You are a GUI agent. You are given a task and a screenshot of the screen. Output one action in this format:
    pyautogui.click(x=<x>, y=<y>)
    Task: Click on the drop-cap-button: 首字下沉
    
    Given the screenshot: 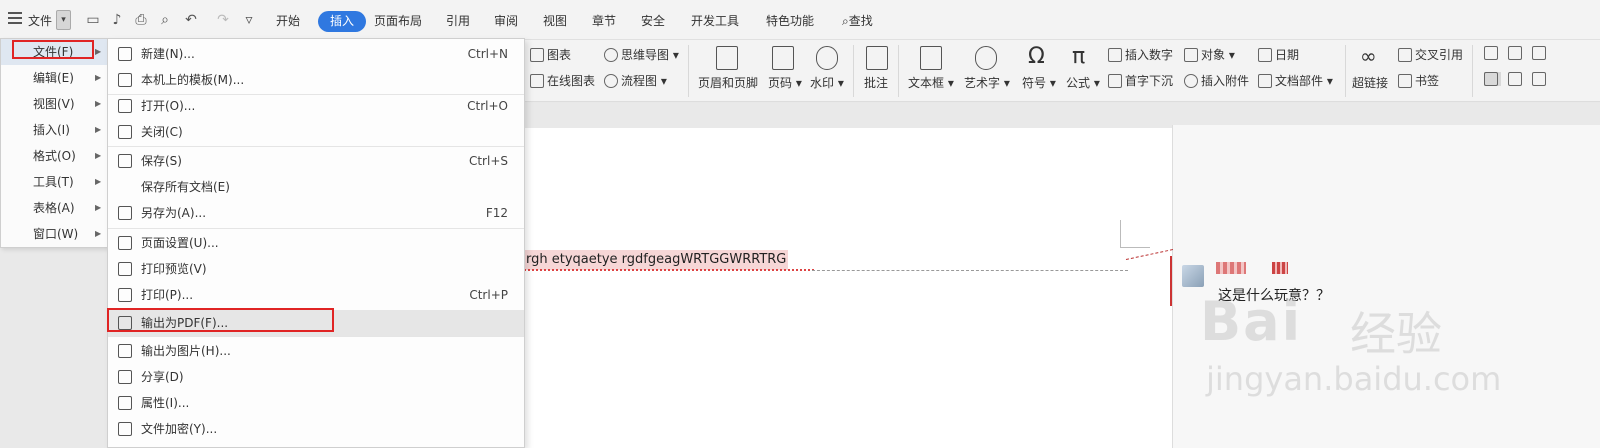 What is the action you would take?
    pyautogui.click(x=1140, y=80)
    